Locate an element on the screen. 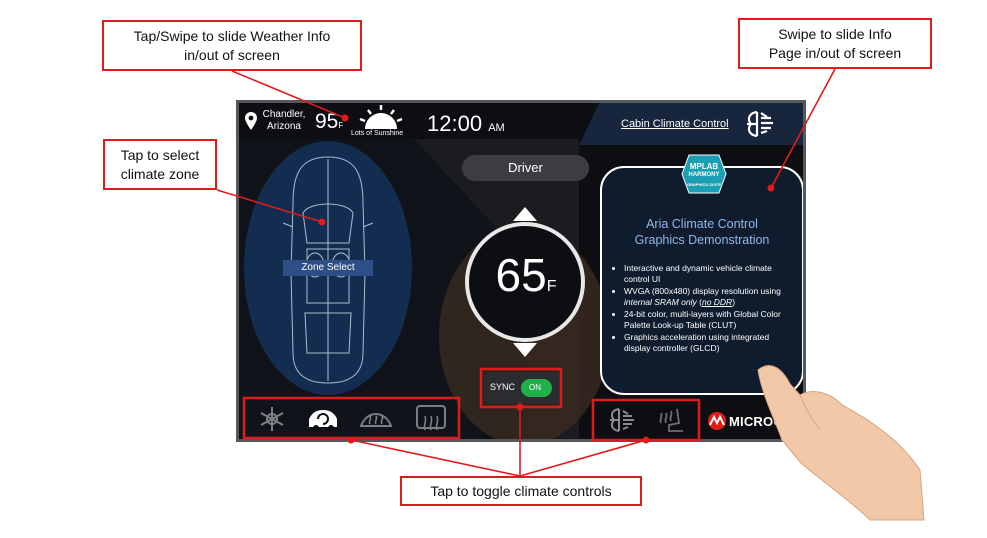 The image size is (987, 538). rear-defrost-icon is located at coordinates (431, 418).